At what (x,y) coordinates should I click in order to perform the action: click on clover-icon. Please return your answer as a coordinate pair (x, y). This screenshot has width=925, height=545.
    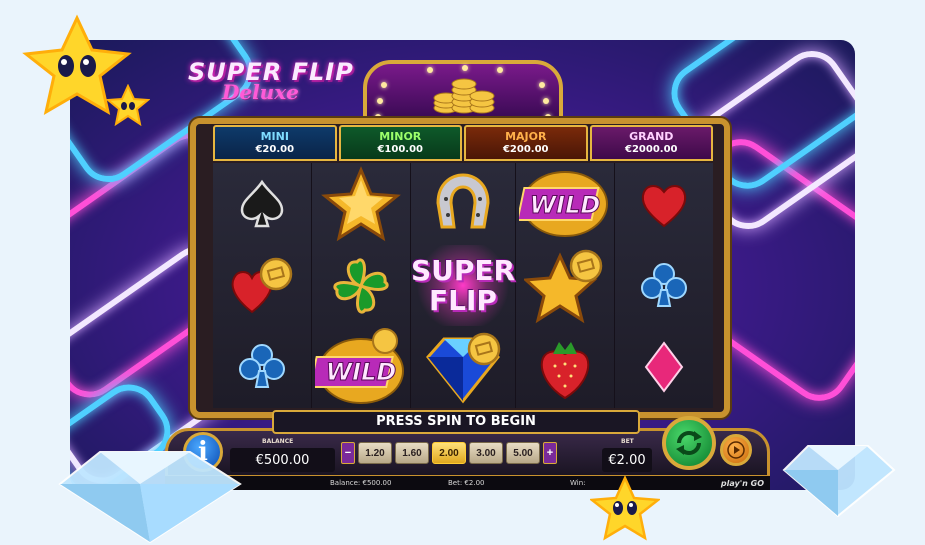
    Looking at the image, I should click on (361, 285).